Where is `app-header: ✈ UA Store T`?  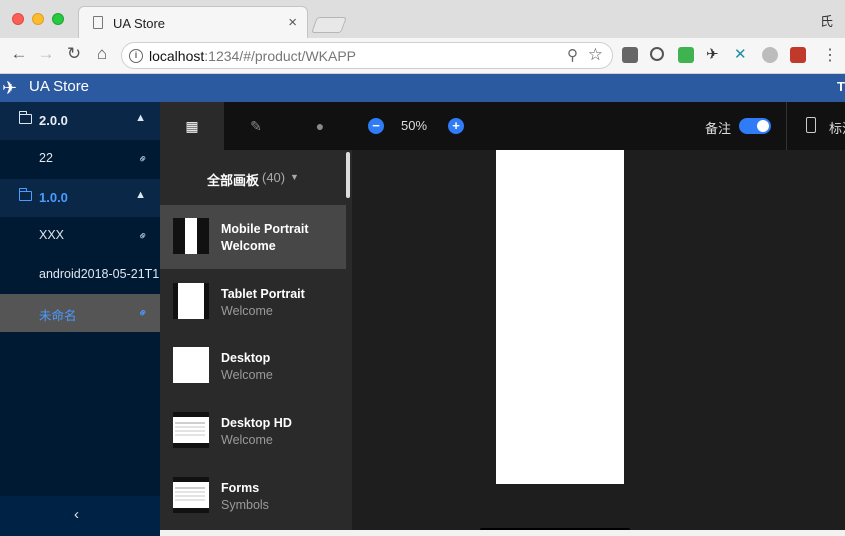 app-header: ✈ UA Store T is located at coordinates (422, 88).